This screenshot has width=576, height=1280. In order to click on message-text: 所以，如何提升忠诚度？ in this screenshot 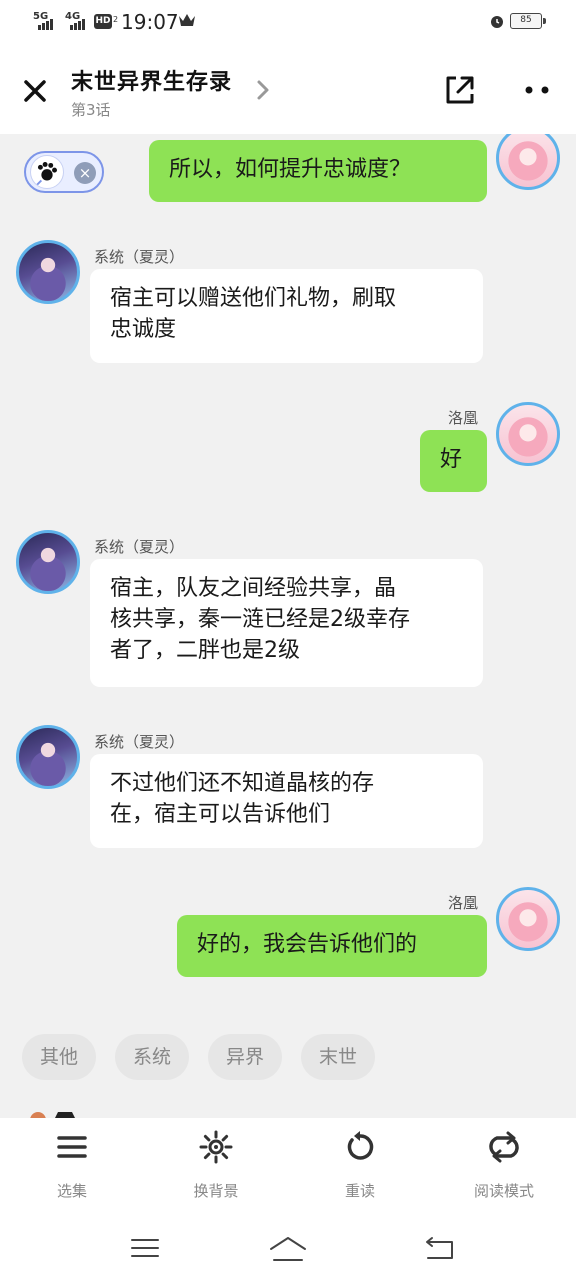, I will do `click(290, 169)`.